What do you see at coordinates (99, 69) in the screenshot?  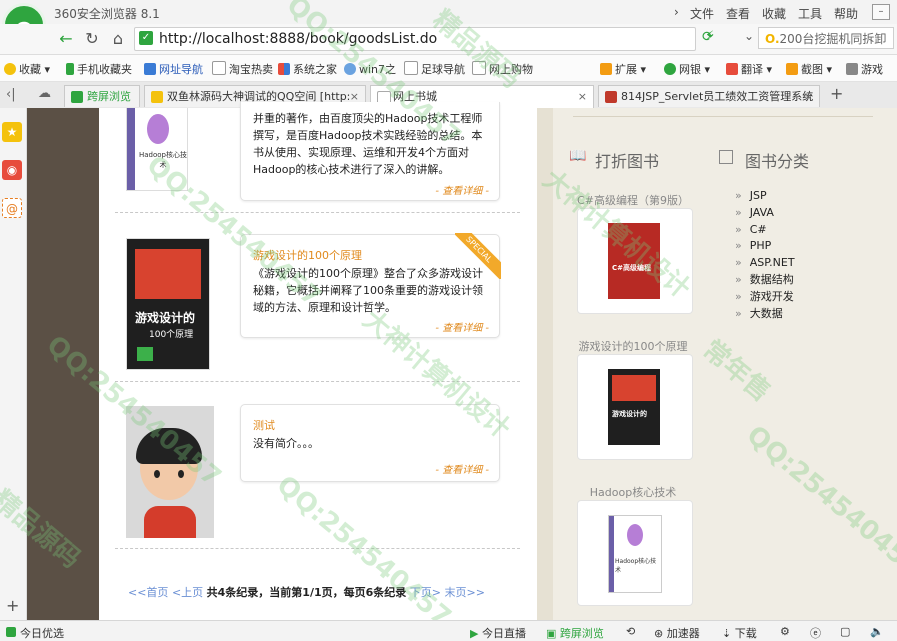 I see `bookmark-mobile: 手机收藏夹` at bounding box center [99, 69].